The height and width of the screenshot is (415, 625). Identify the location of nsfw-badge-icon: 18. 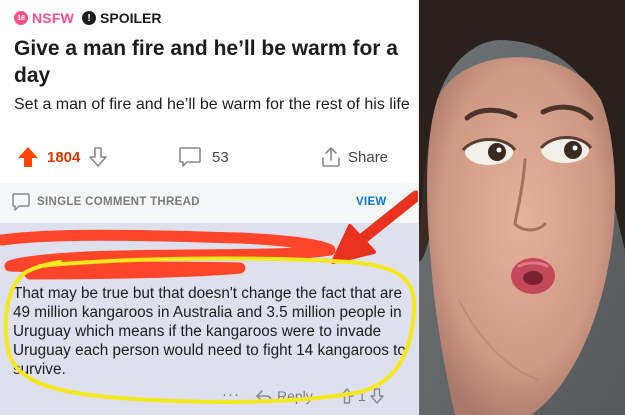
(21, 18).